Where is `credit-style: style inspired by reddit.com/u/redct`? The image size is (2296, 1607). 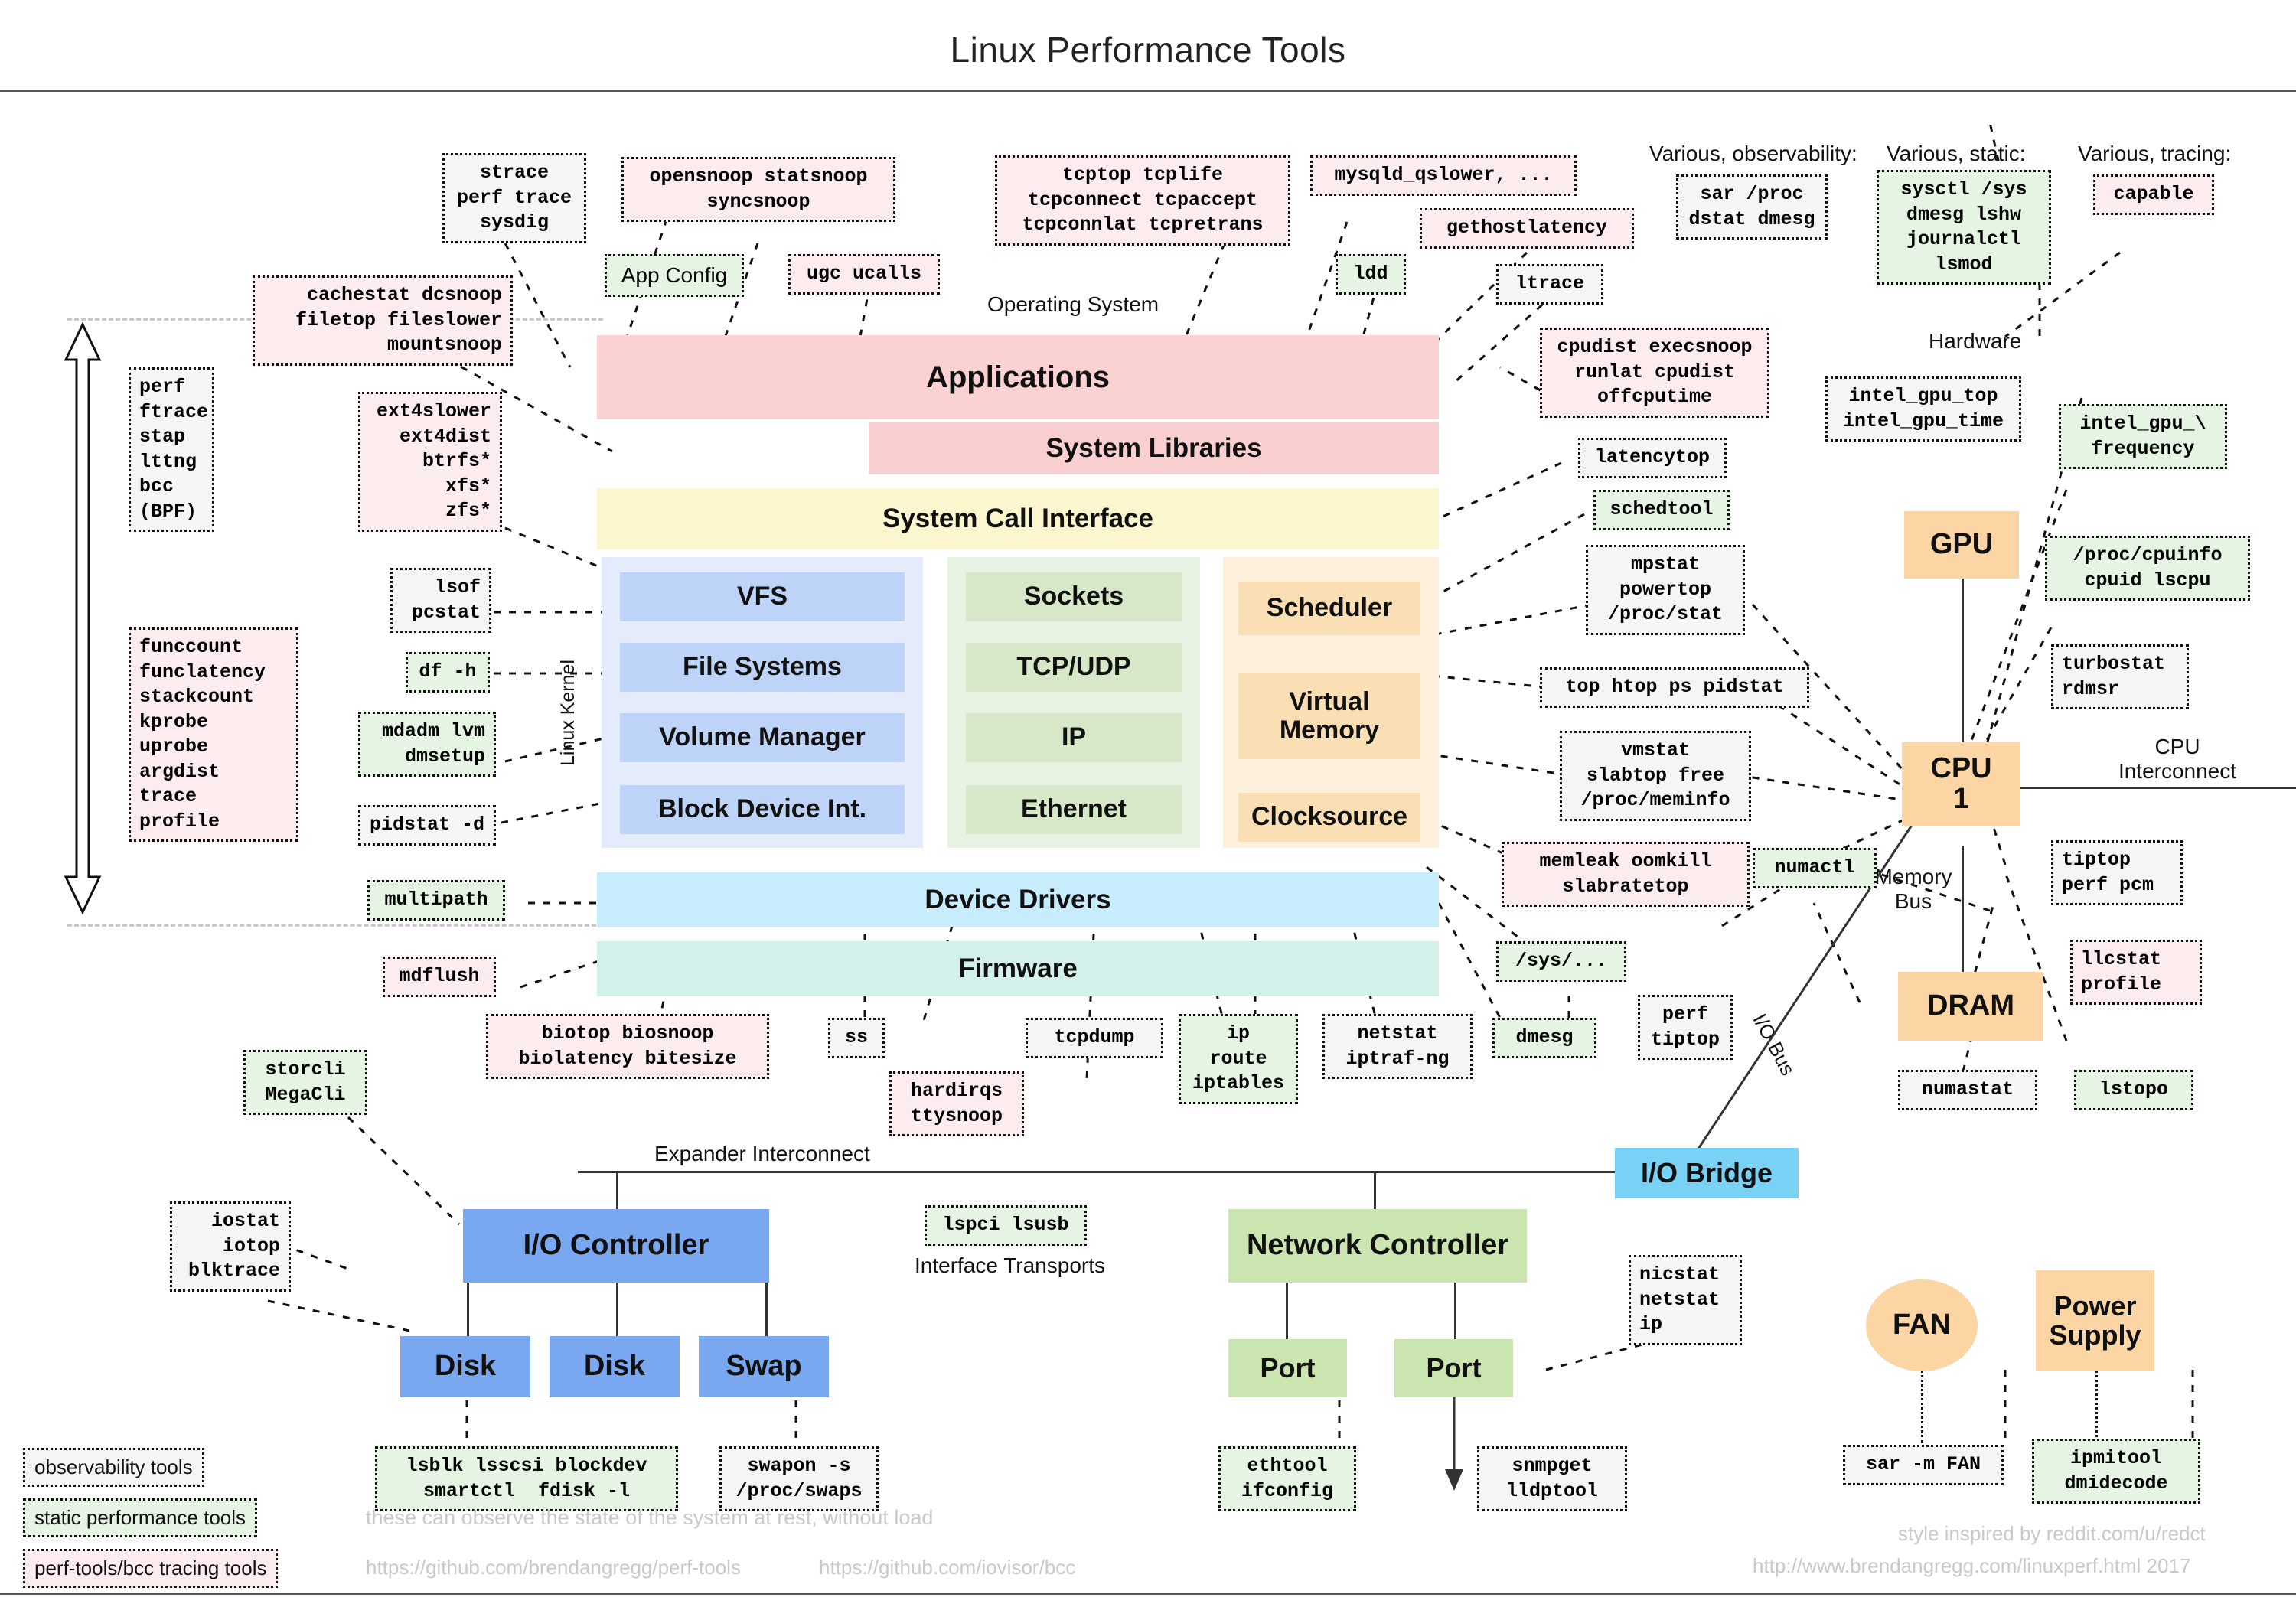 credit-style: style inspired by reddit.com/u/redct is located at coordinates (2052, 1533).